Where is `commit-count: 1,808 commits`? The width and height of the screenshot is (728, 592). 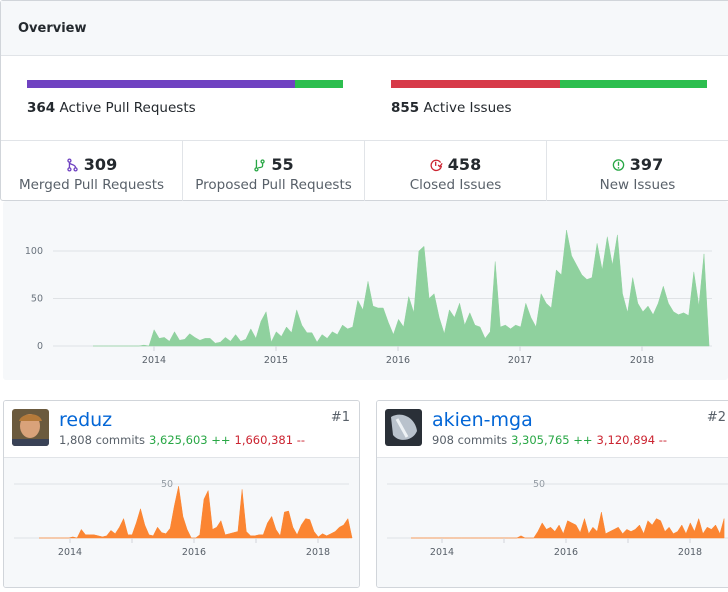 commit-count: 1,808 commits is located at coordinates (102, 440).